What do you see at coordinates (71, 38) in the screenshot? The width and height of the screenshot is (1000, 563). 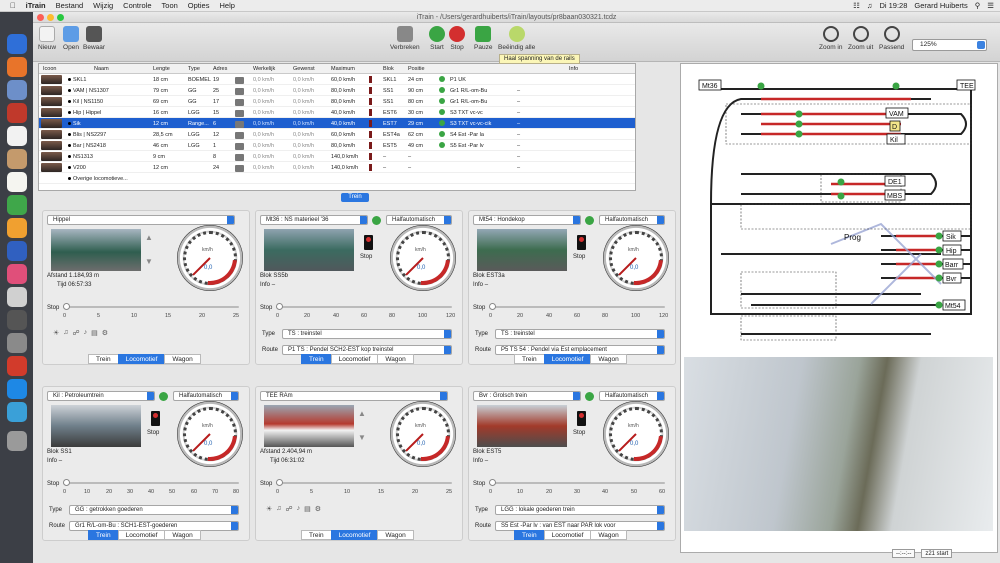 I see `open-button: Open` at bounding box center [71, 38].